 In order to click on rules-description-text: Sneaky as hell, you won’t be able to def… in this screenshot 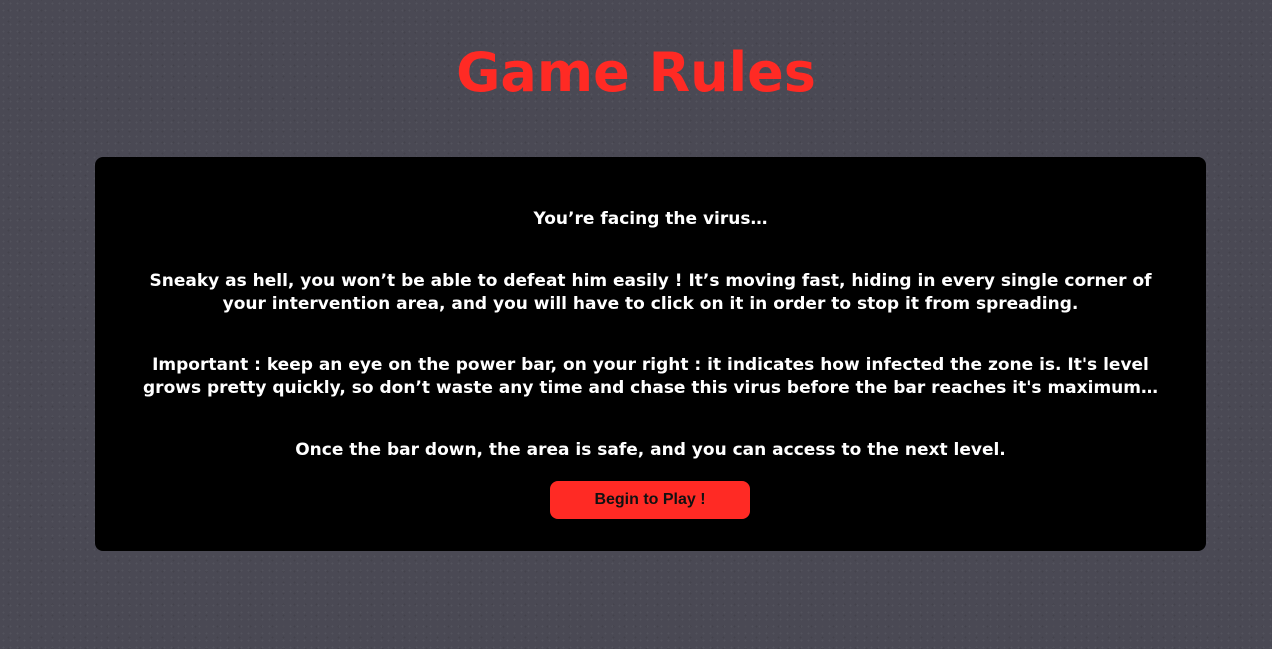, I will do `click(650, 292)`.